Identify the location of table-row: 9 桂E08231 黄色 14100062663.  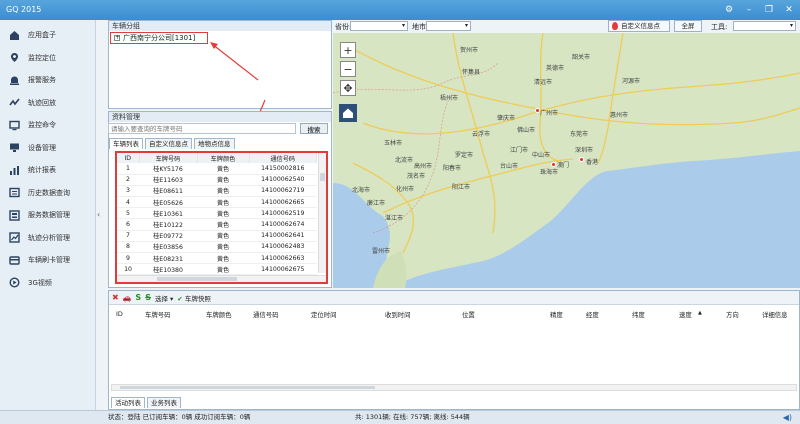
(217, 258).